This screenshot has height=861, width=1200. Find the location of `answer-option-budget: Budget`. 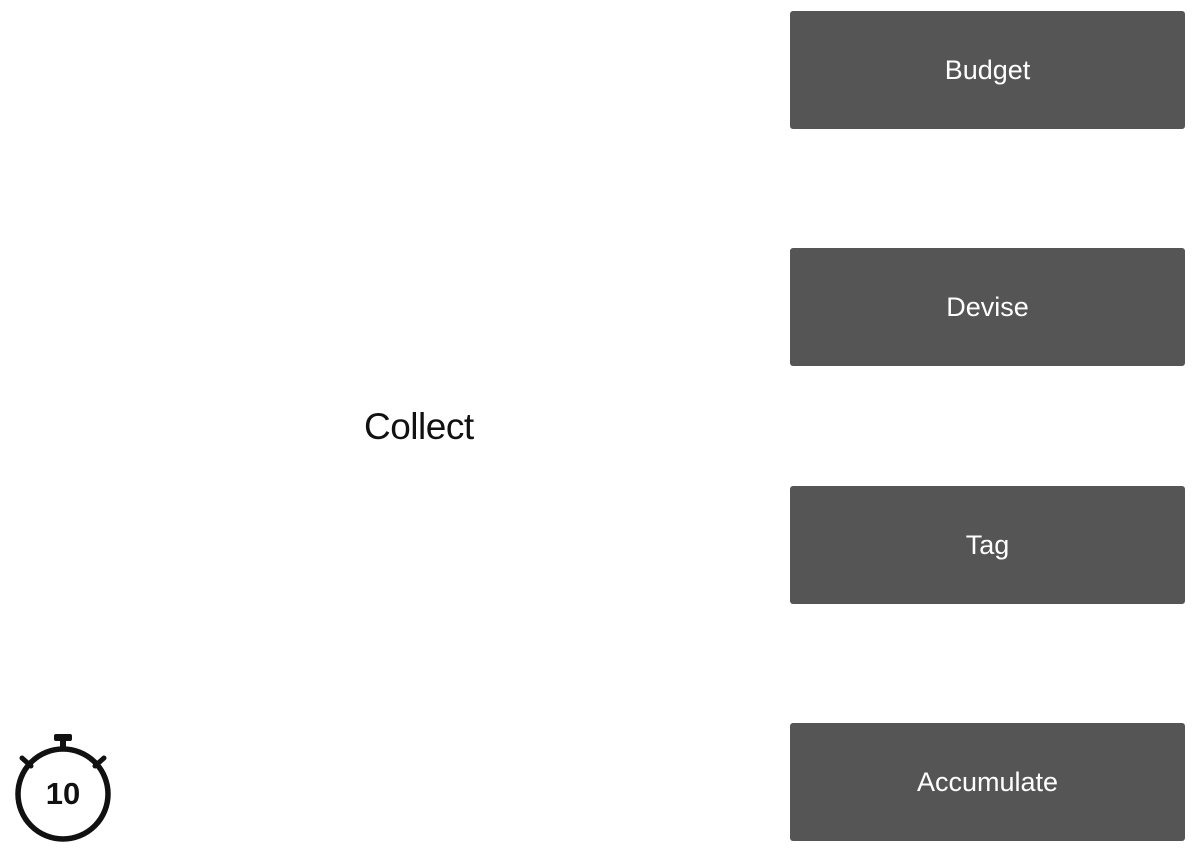

answer-option-budget: Budget is located at coordinates (987, 70).